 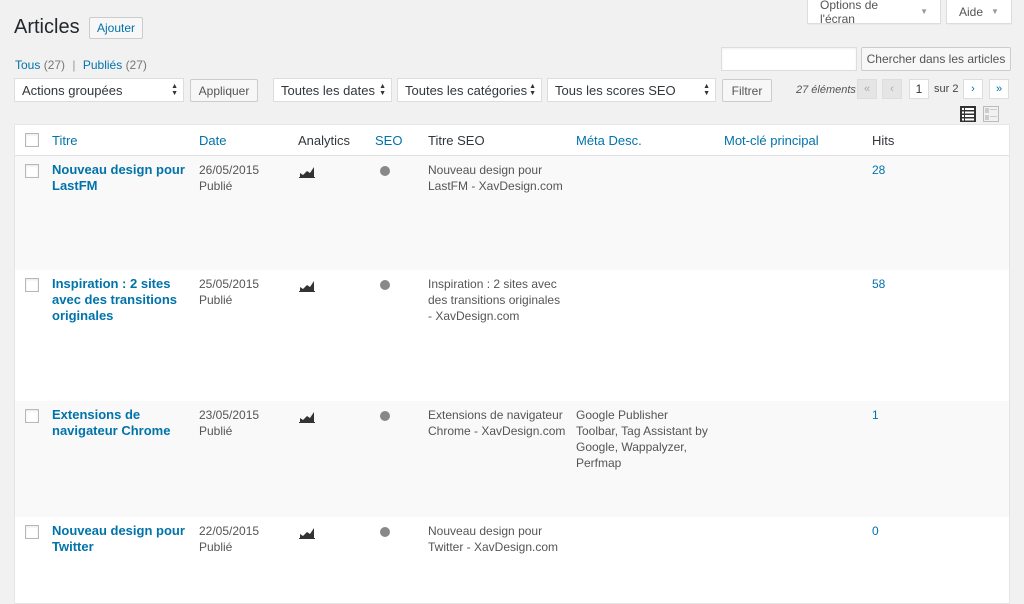 What do you see at coordinates (102, 65) in the screenshot?
I see `filter-published-link: Publiés` at bounding box center [102, 65].